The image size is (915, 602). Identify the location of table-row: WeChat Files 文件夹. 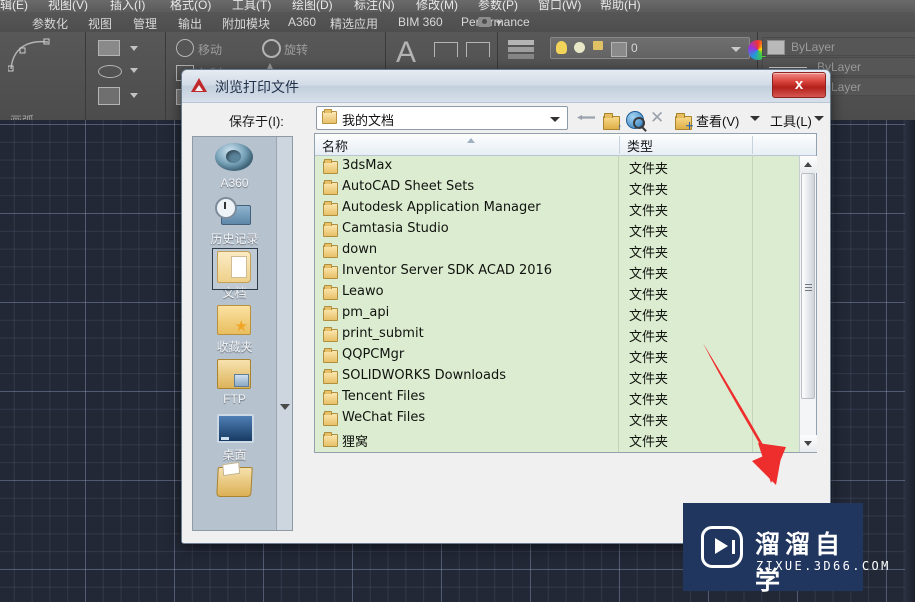
(557, 418).